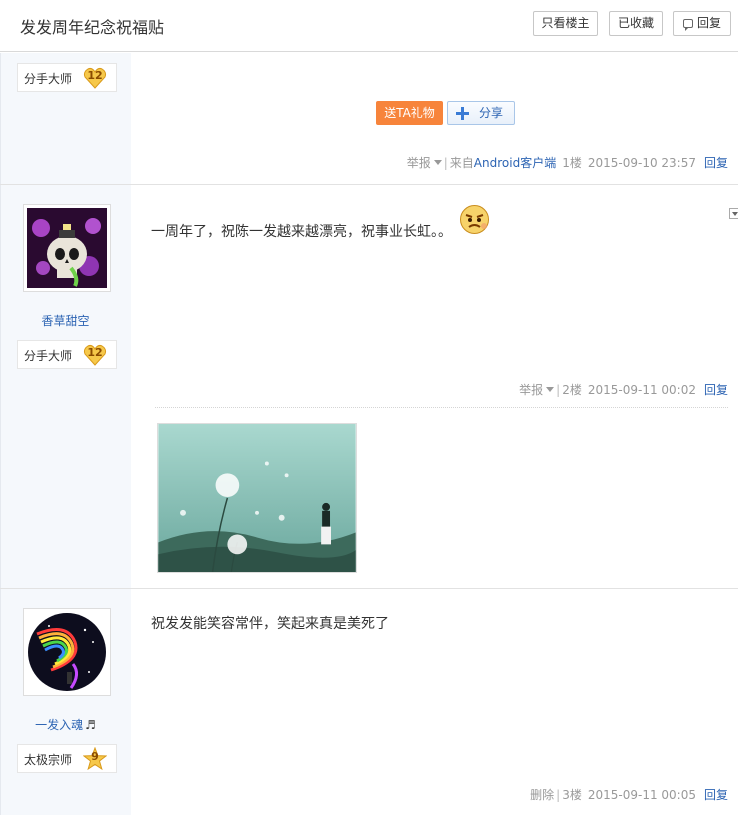  I want to click on post-time: 2015-09-11 00:05, so click(641, 795).